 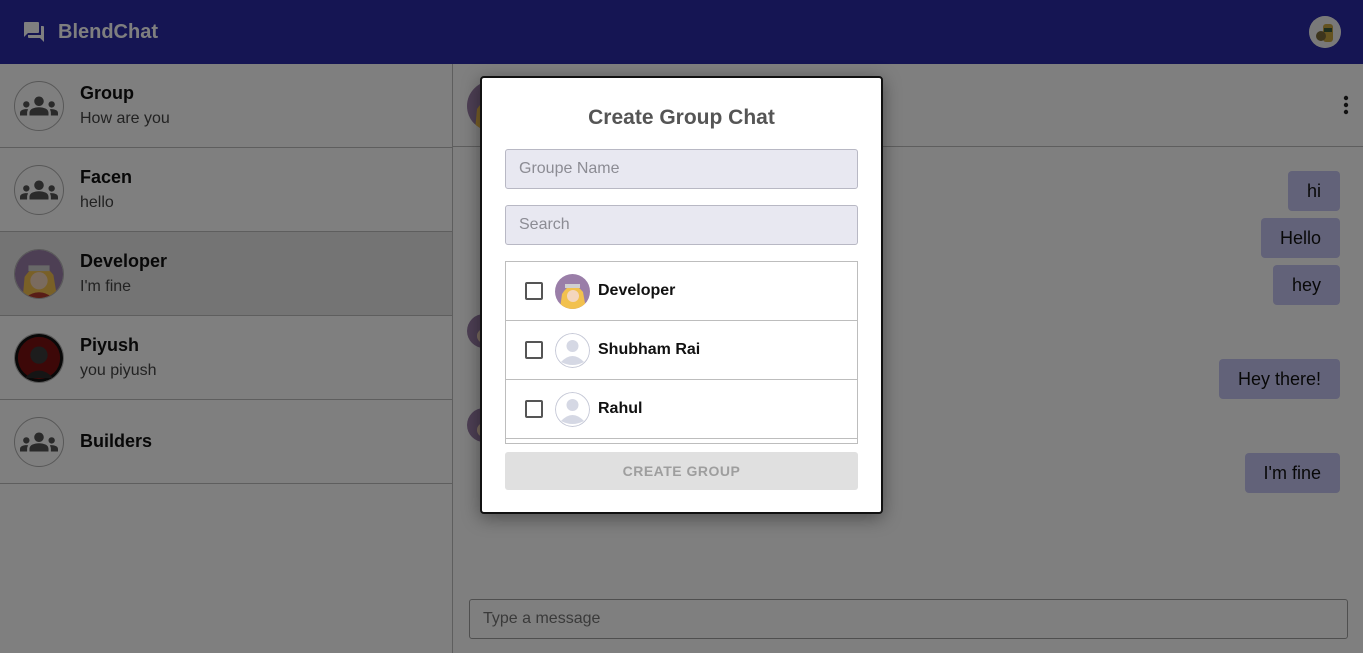 I want to click on create-group-button: CREATE GROUP, so click(x=681, y=471).